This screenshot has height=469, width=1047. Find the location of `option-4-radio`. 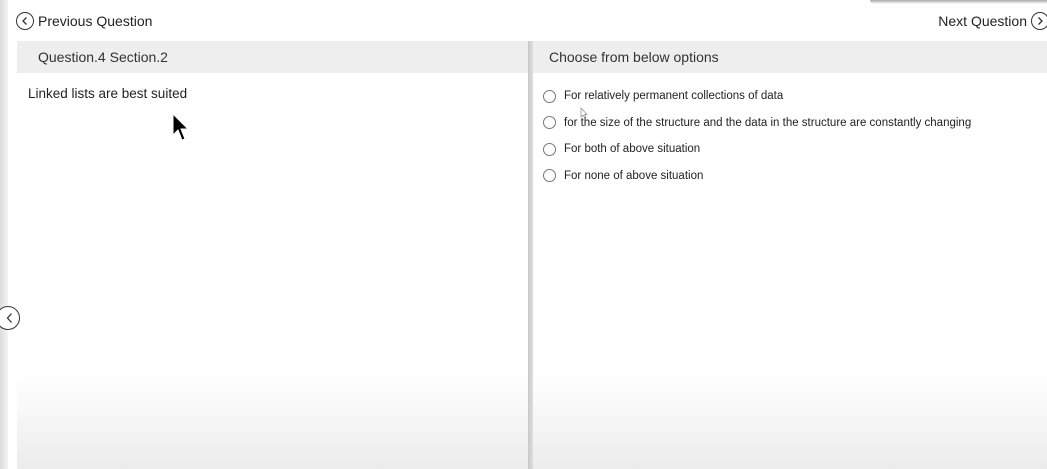

option-4-radio is located at coordinates (549, 176).